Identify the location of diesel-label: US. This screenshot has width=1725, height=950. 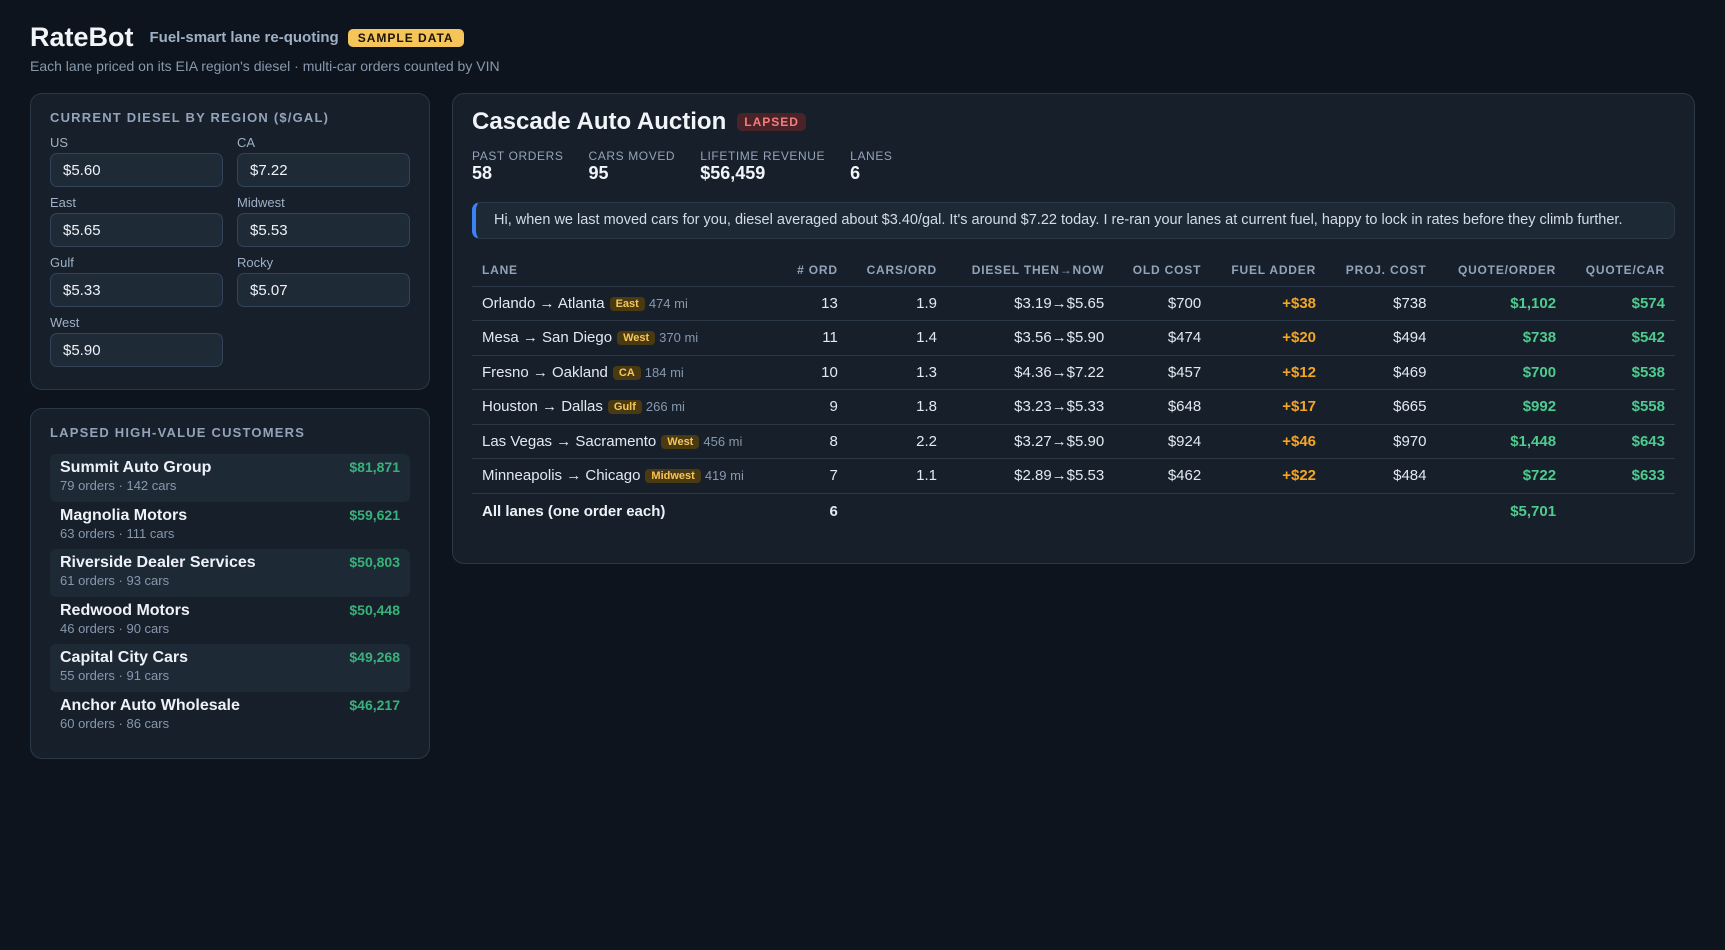
(59, 142).